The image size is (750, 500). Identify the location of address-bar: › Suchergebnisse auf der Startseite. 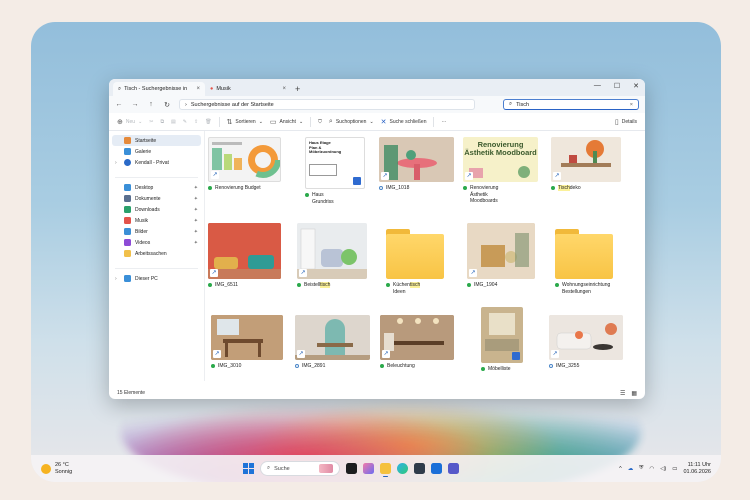
(327, 104).